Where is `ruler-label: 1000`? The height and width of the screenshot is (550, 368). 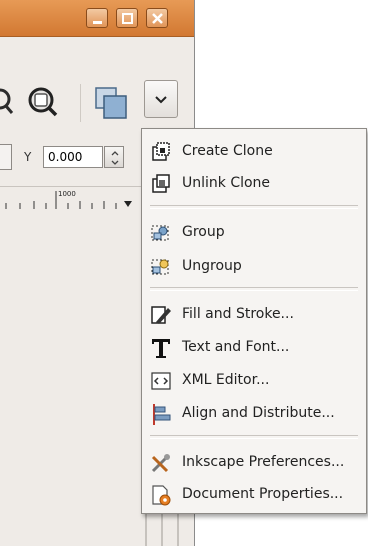 ruler-label: 1000 is located at coordinates (67, 194).